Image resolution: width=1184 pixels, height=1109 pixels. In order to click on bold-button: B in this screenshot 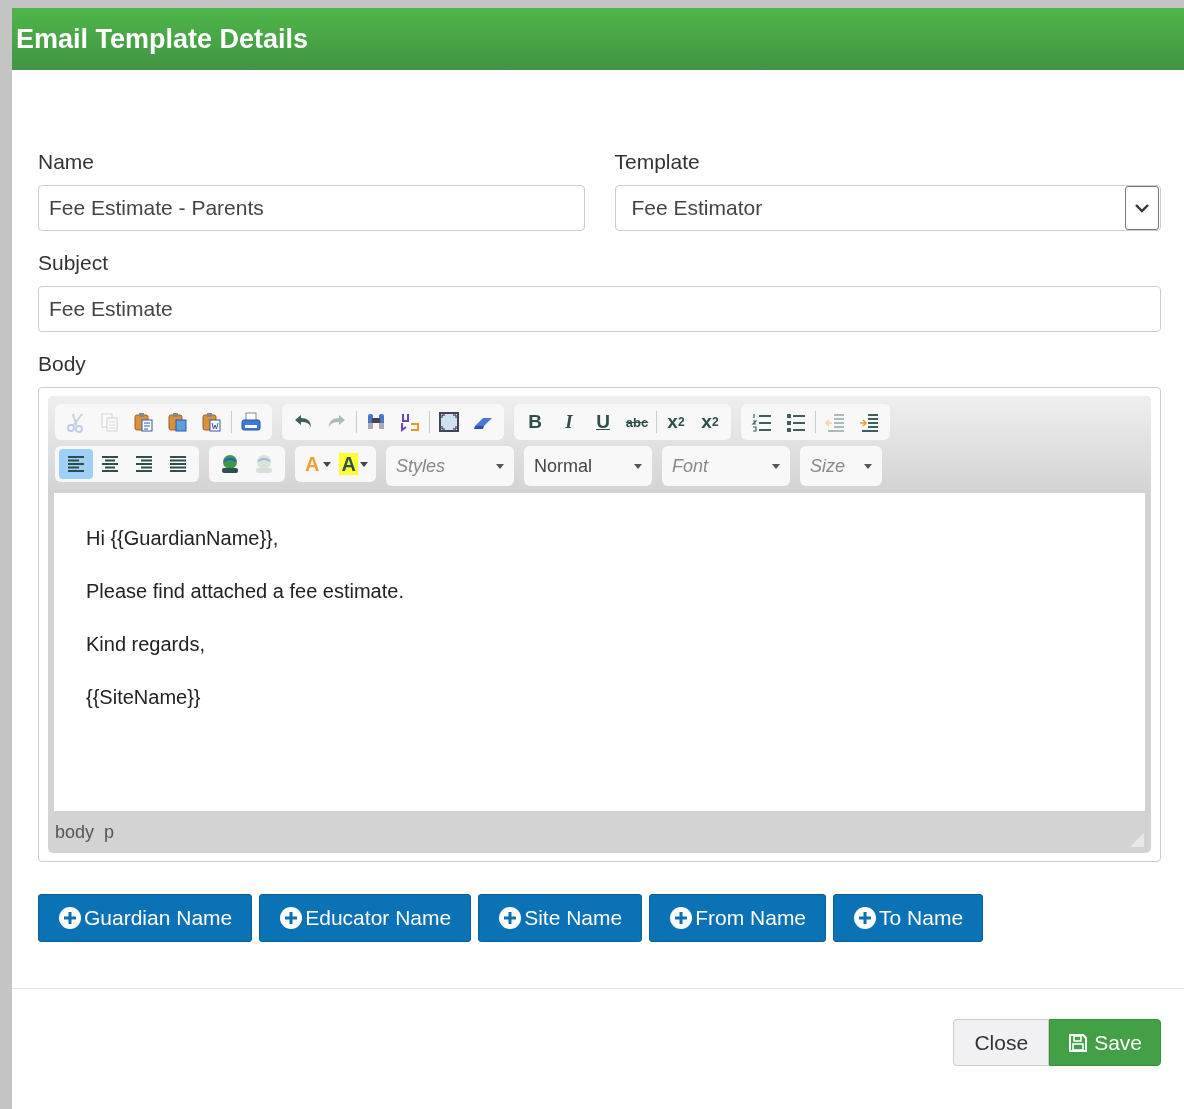, I will do `click(535, 422)`.